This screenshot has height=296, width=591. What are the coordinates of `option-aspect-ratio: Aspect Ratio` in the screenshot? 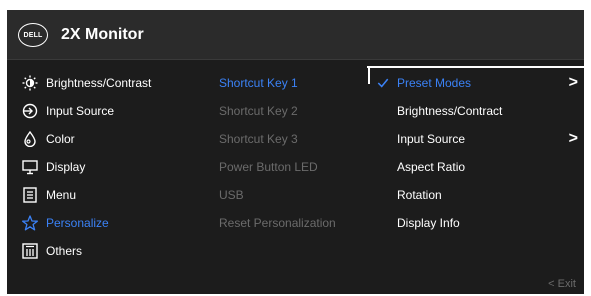 It's located at (478, 167).